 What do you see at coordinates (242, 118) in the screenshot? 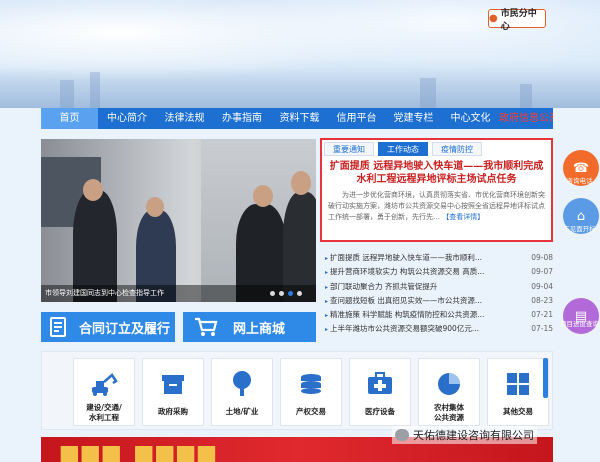
I see `nav-item-guide: 办事指南` at bounding box center [242, 118].